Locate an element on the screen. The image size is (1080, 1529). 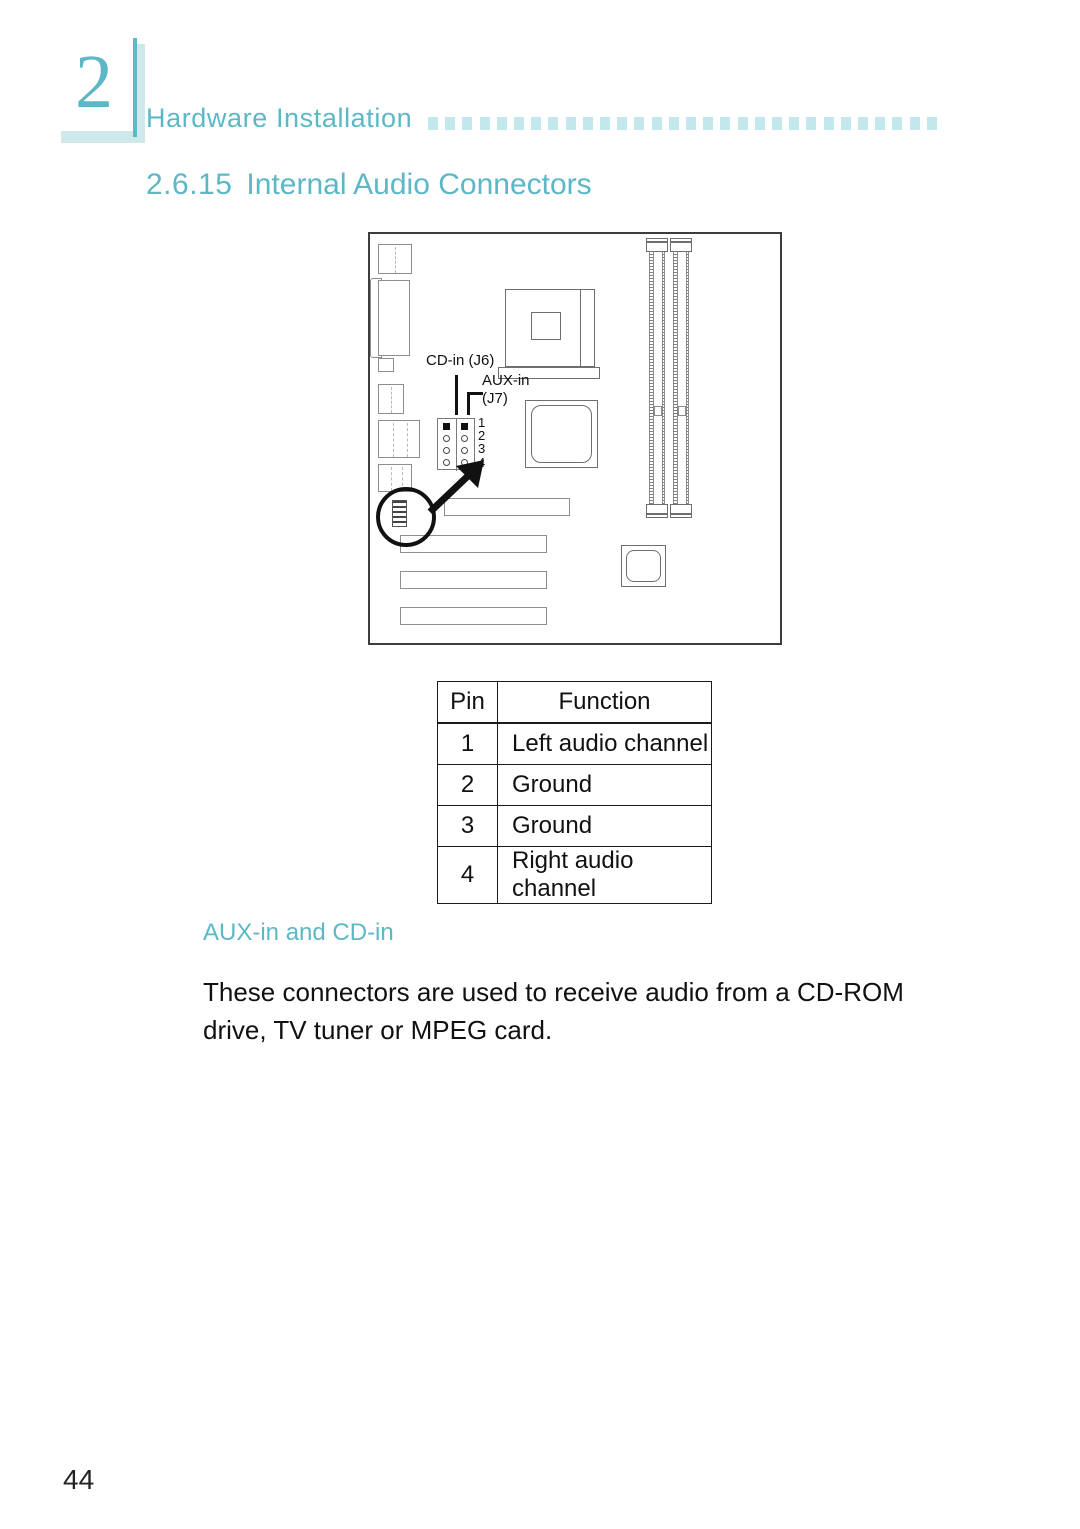
cell-pin: 1 is located at coordinates (467, 743).